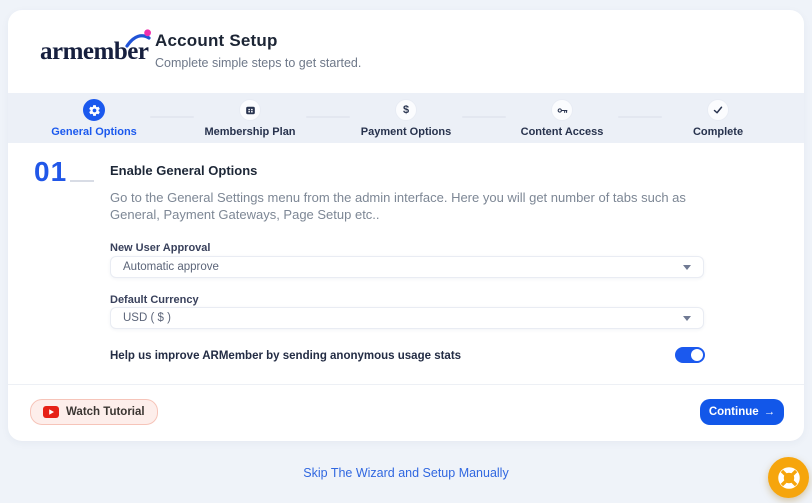 The width and height of the screenshot is (812, 503). What do you see at coordinates (250, 132) in the screenshot?
I see `step-label-membership-plan: Membership Plan` at bounding box center [250, 132].